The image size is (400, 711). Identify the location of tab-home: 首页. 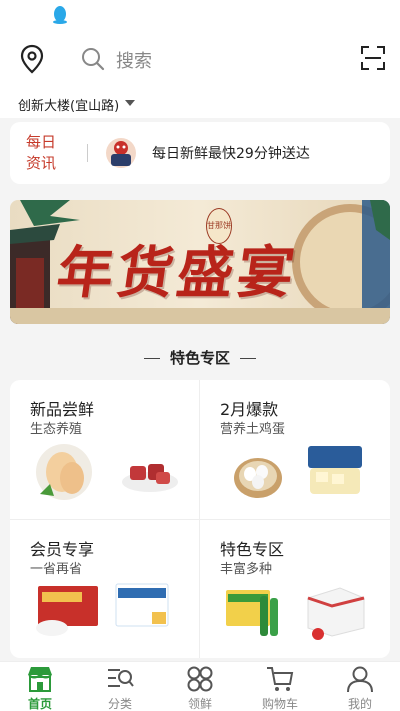
(40, 686).